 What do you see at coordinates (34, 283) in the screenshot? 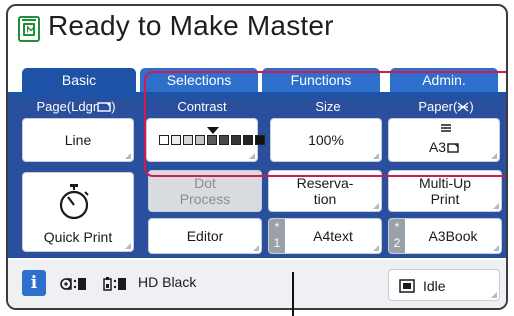
I see `info-button: i` at bounding box center [34, 283].